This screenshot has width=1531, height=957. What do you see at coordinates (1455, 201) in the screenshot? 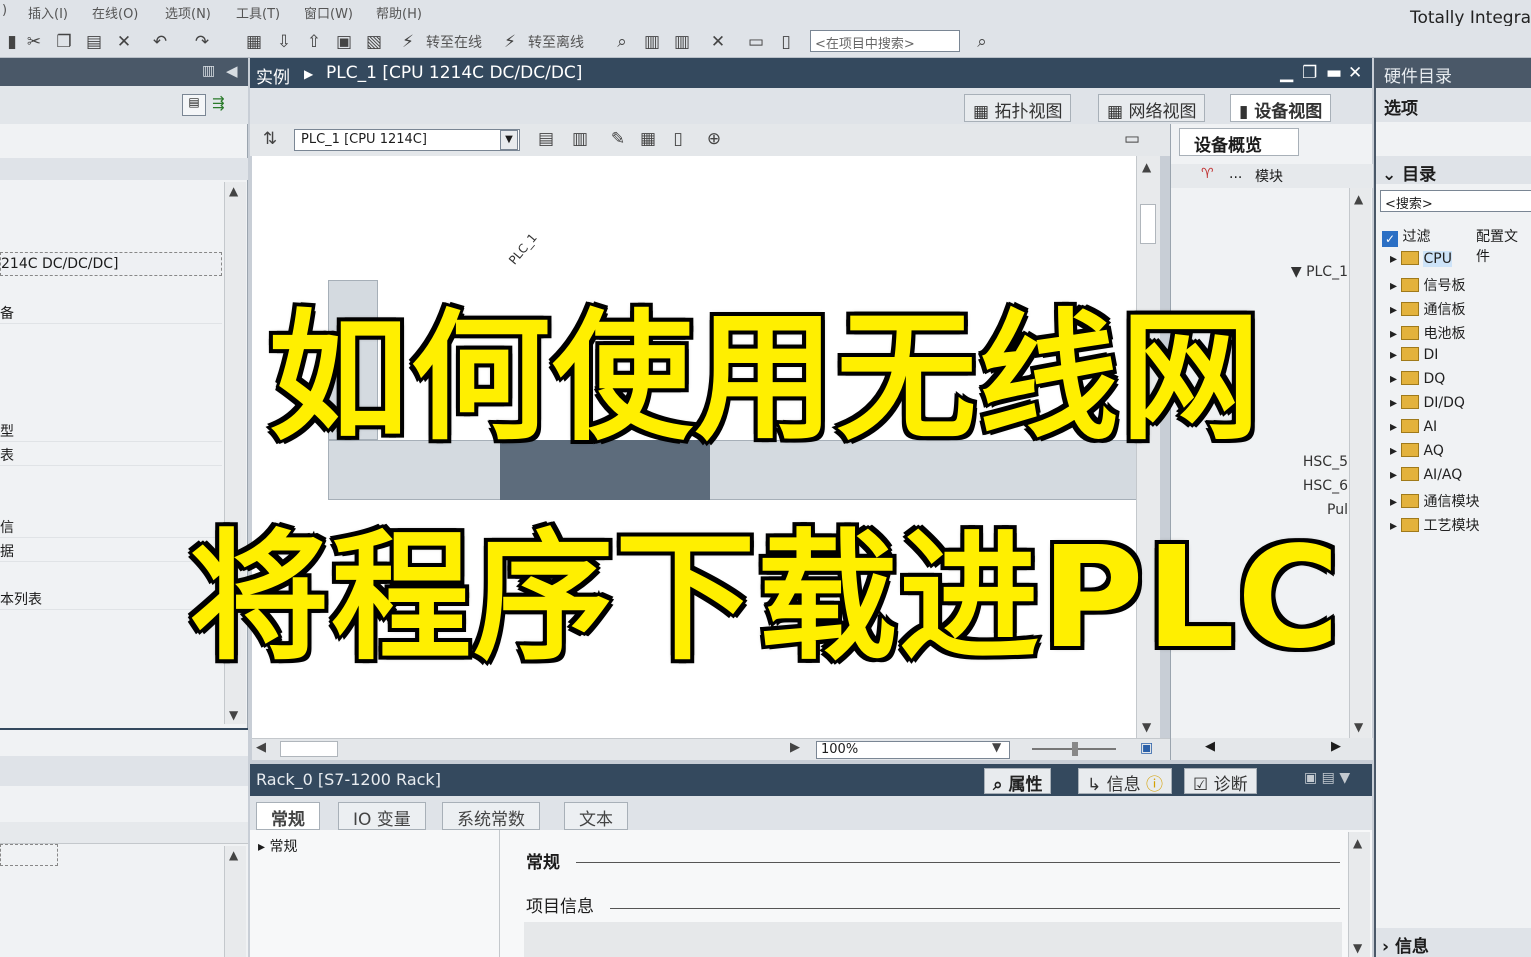
I see `catalog-search-input: <搜索>` at bounding box center [1455, 201].